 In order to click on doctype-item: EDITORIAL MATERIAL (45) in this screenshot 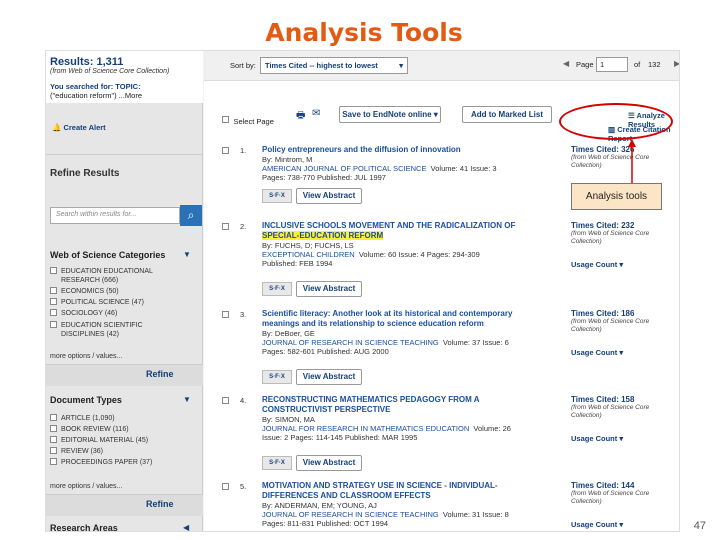, I will do `click(125, 441)`.